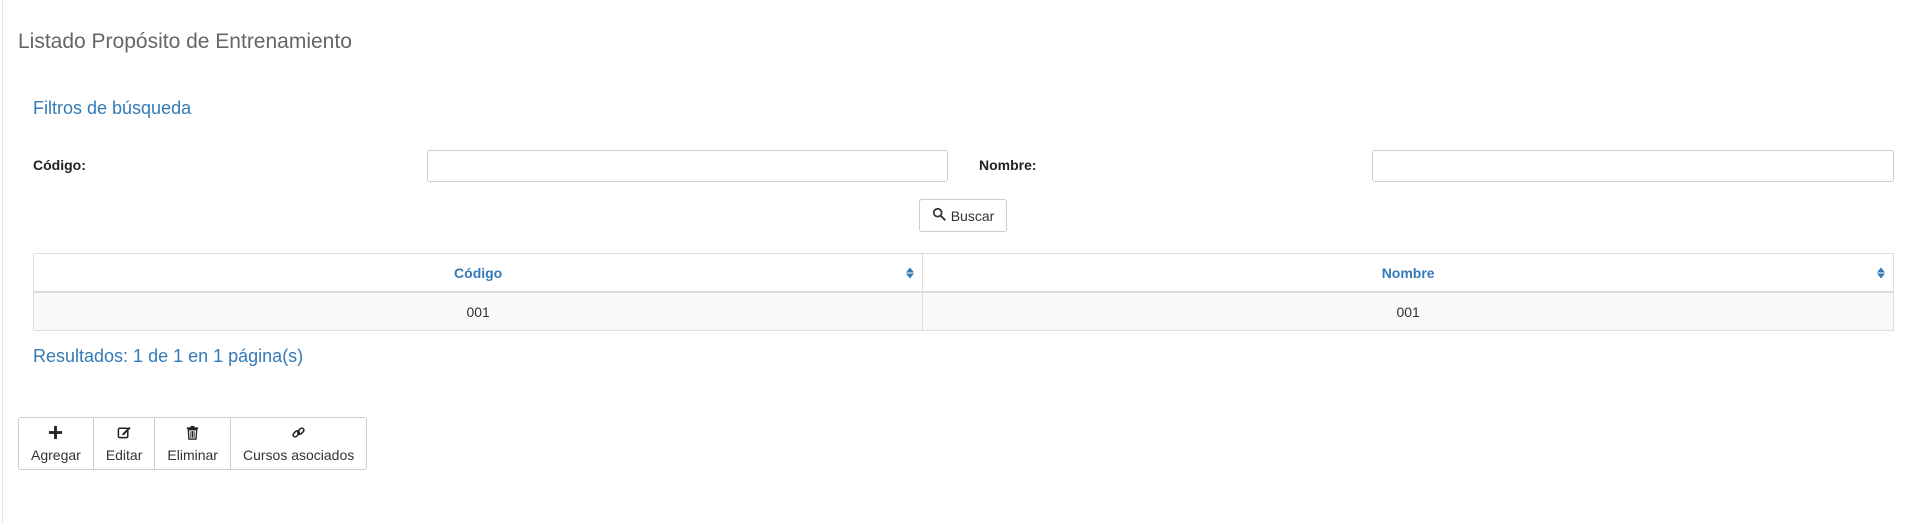 Image resolution: width=1915 pixels, height=523 pixels. Describe the element at coordinates (298, 436) in the screenshot. I see `link-icon` at that location.